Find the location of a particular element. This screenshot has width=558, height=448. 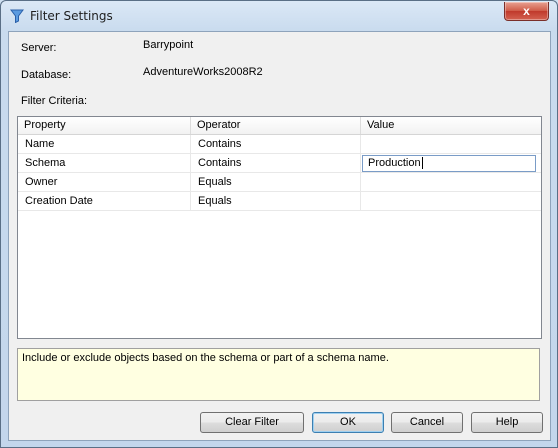

window-title: Filter Settings is located at coordinates (71, 16).